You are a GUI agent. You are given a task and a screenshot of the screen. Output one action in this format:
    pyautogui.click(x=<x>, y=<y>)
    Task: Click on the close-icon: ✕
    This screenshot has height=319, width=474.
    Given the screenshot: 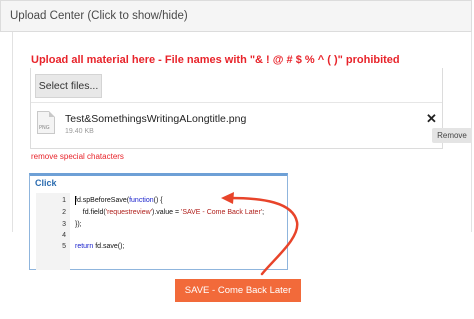 What is the action you would take?
    pyautogui.click(x=431, y=118)
    